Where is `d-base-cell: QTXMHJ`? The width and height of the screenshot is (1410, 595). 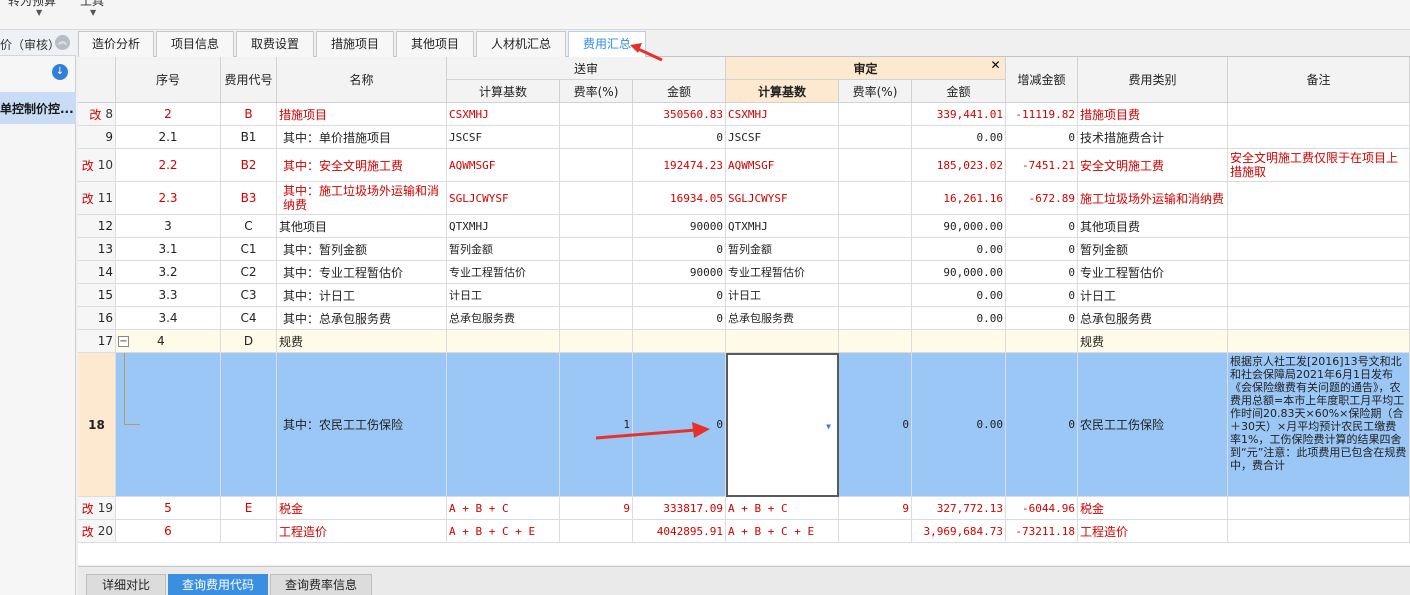
d-base-cell: QTXMHJ is located at coordinates (782, 226).